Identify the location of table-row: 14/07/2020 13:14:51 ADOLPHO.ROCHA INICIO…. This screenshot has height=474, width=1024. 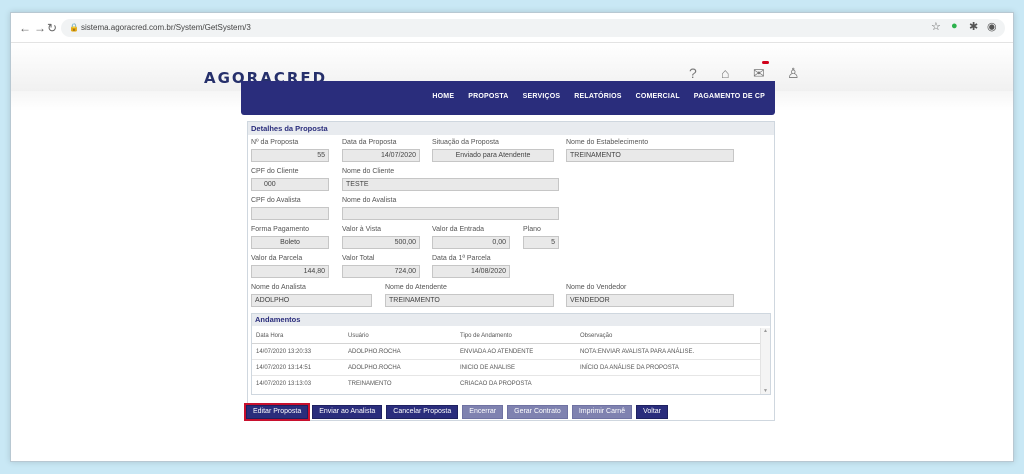
(506, 368).